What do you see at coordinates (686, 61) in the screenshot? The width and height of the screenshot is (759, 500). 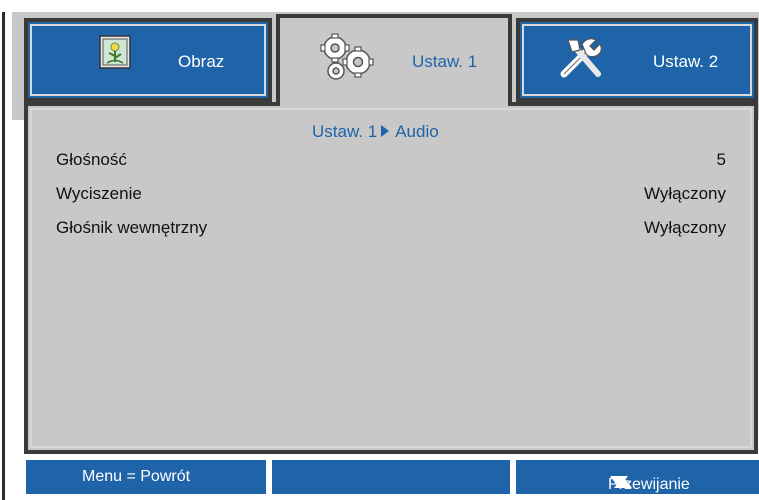 I see `tab-label: Ustaw. 2` at bounding box center [686, 61].